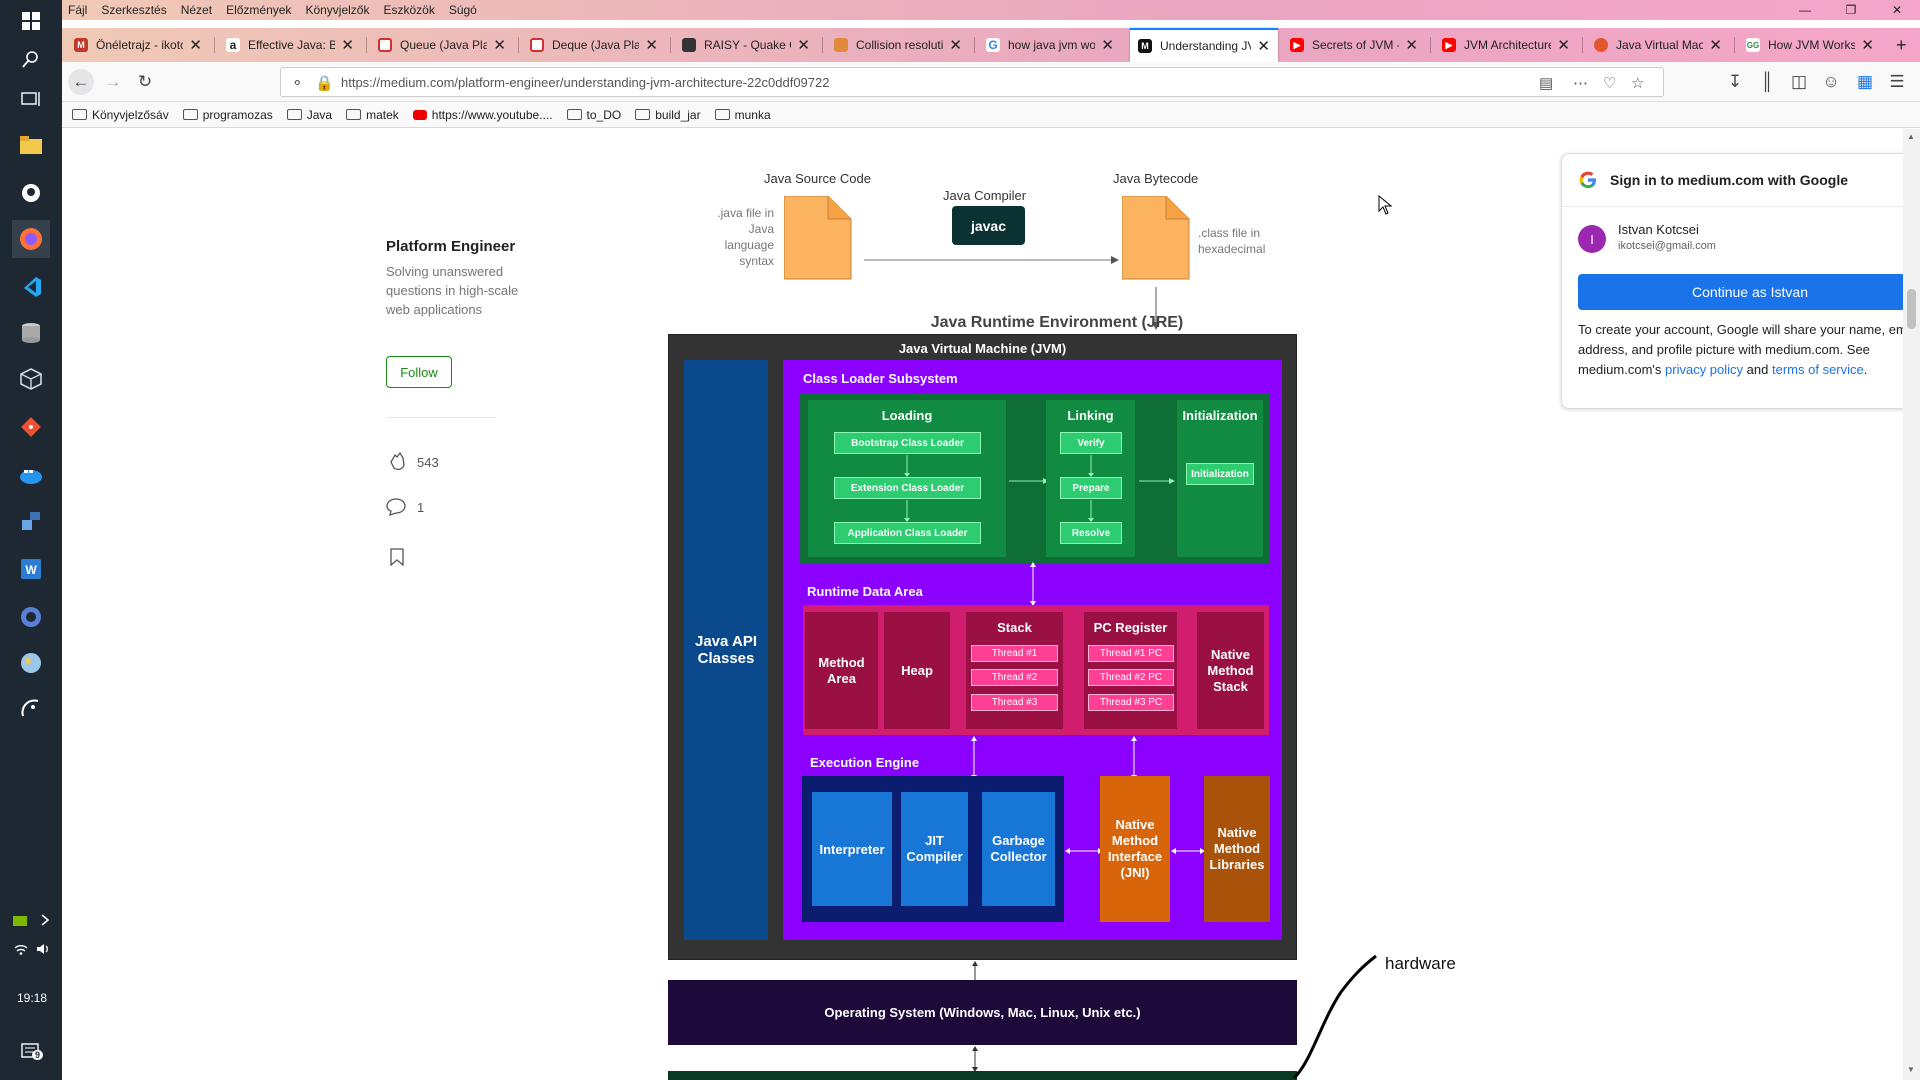  What do you see at coordinates (1658, 45) in the screenshot?
I see `tab-11: Java Virtual Mach ✕` at bounding box center [1658, 45].